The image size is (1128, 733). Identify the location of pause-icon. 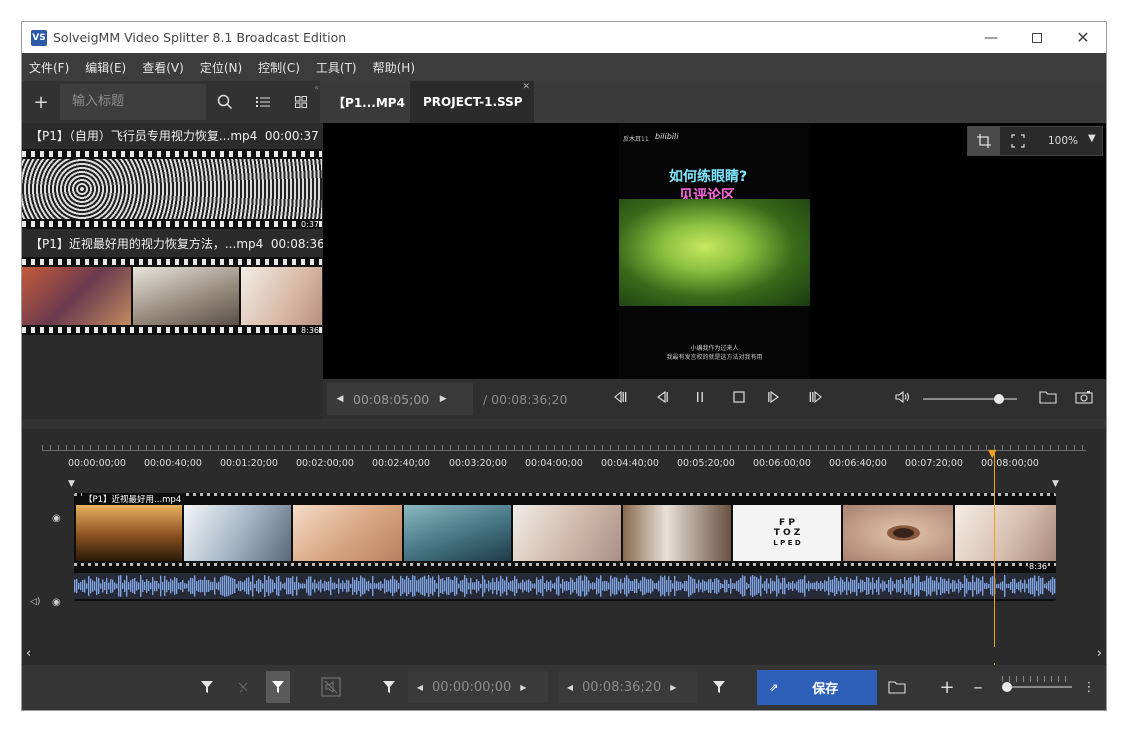
(700, 397).